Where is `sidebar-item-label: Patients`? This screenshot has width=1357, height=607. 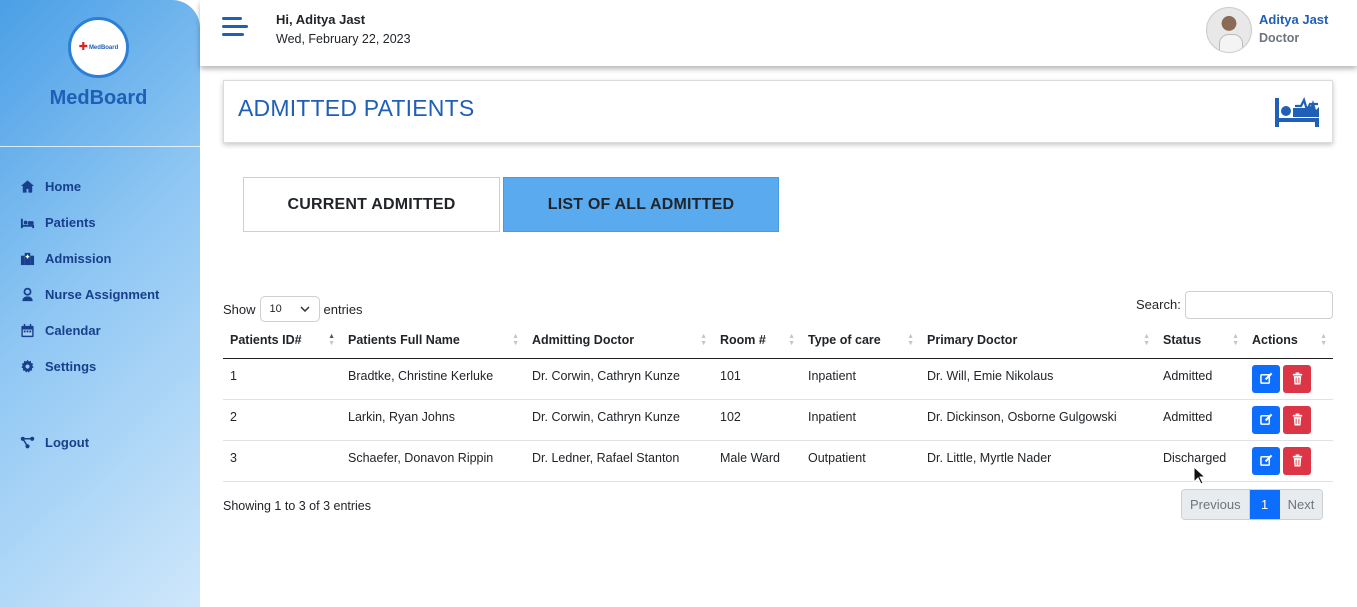 sidebar-item-label: Patients is located at coordinates (70, 222).